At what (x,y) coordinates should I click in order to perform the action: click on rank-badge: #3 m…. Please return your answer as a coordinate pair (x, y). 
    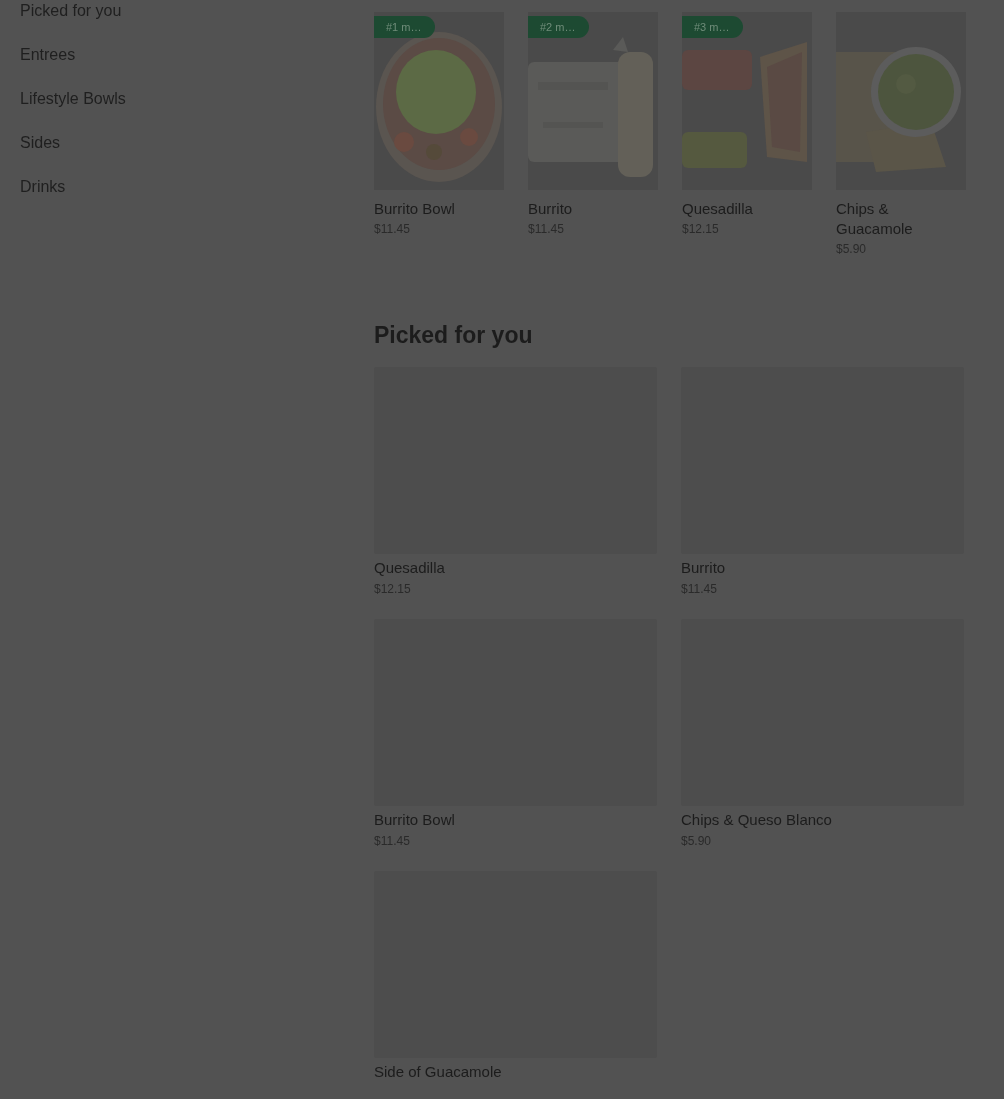
    Looking at the image, I should click on (713, 27).